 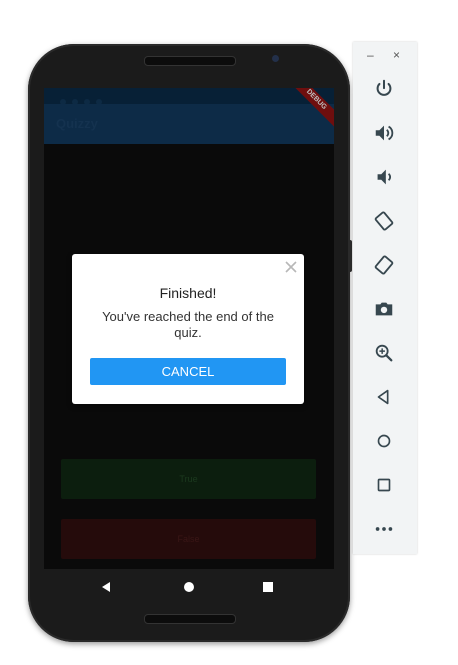 I want to click on dialog-title: Finished!, so click(x=188, y=293).